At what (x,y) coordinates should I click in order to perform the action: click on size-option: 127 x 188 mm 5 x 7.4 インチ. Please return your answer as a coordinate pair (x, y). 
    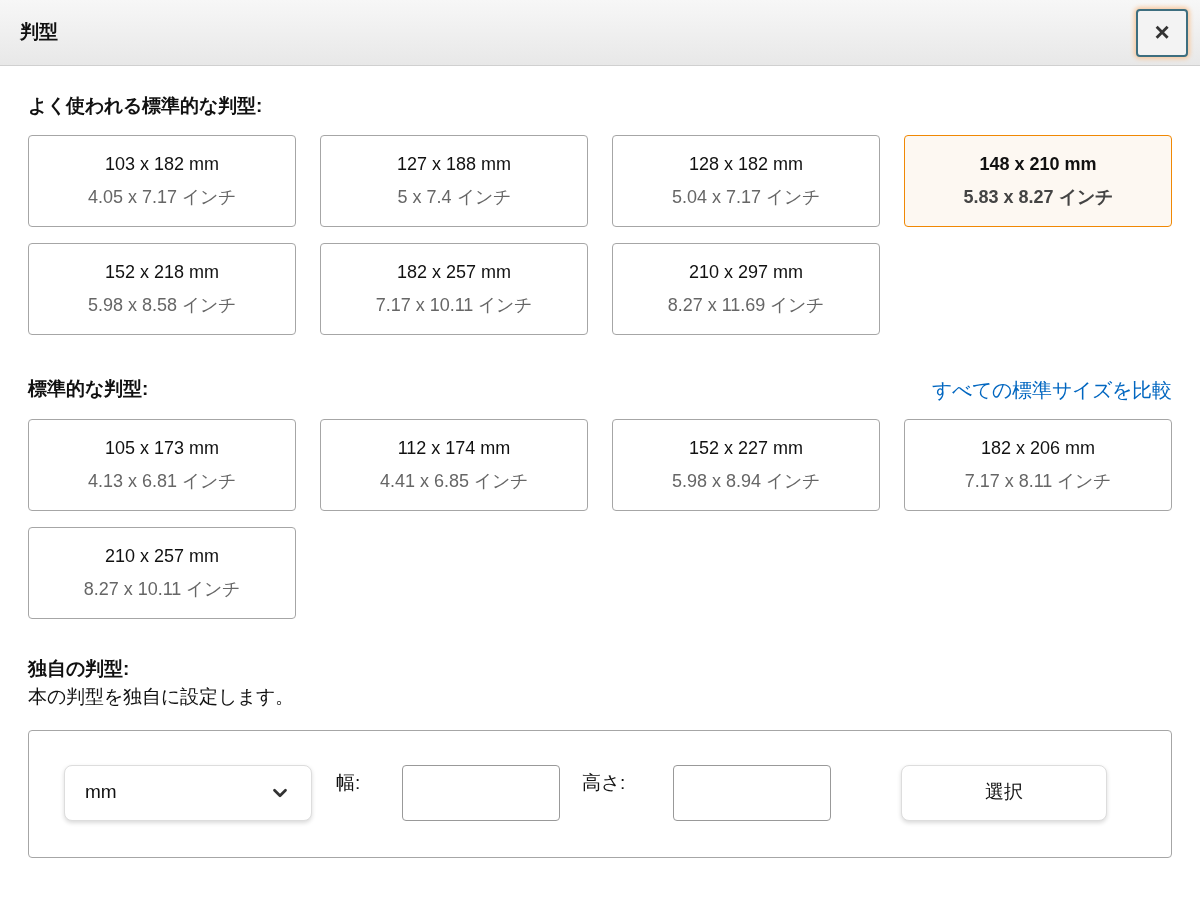
    Looking at the image, I should click on (454, 180).